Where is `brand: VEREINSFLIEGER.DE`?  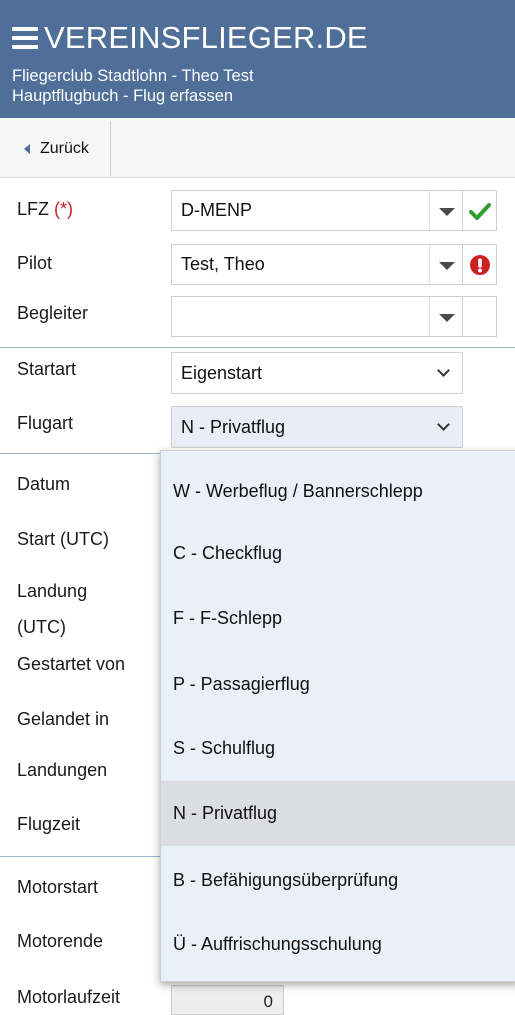
brand: VEREINSFLIEGER.DE is located at coordinates (190, 38).